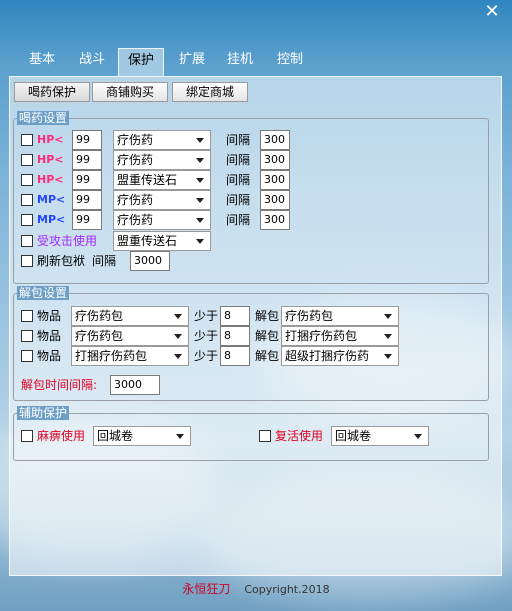 The image size is (512, 611). Describe the element at coordinates (42, 62) in the screenshot. I see `tab-basic: 基本` at that location.